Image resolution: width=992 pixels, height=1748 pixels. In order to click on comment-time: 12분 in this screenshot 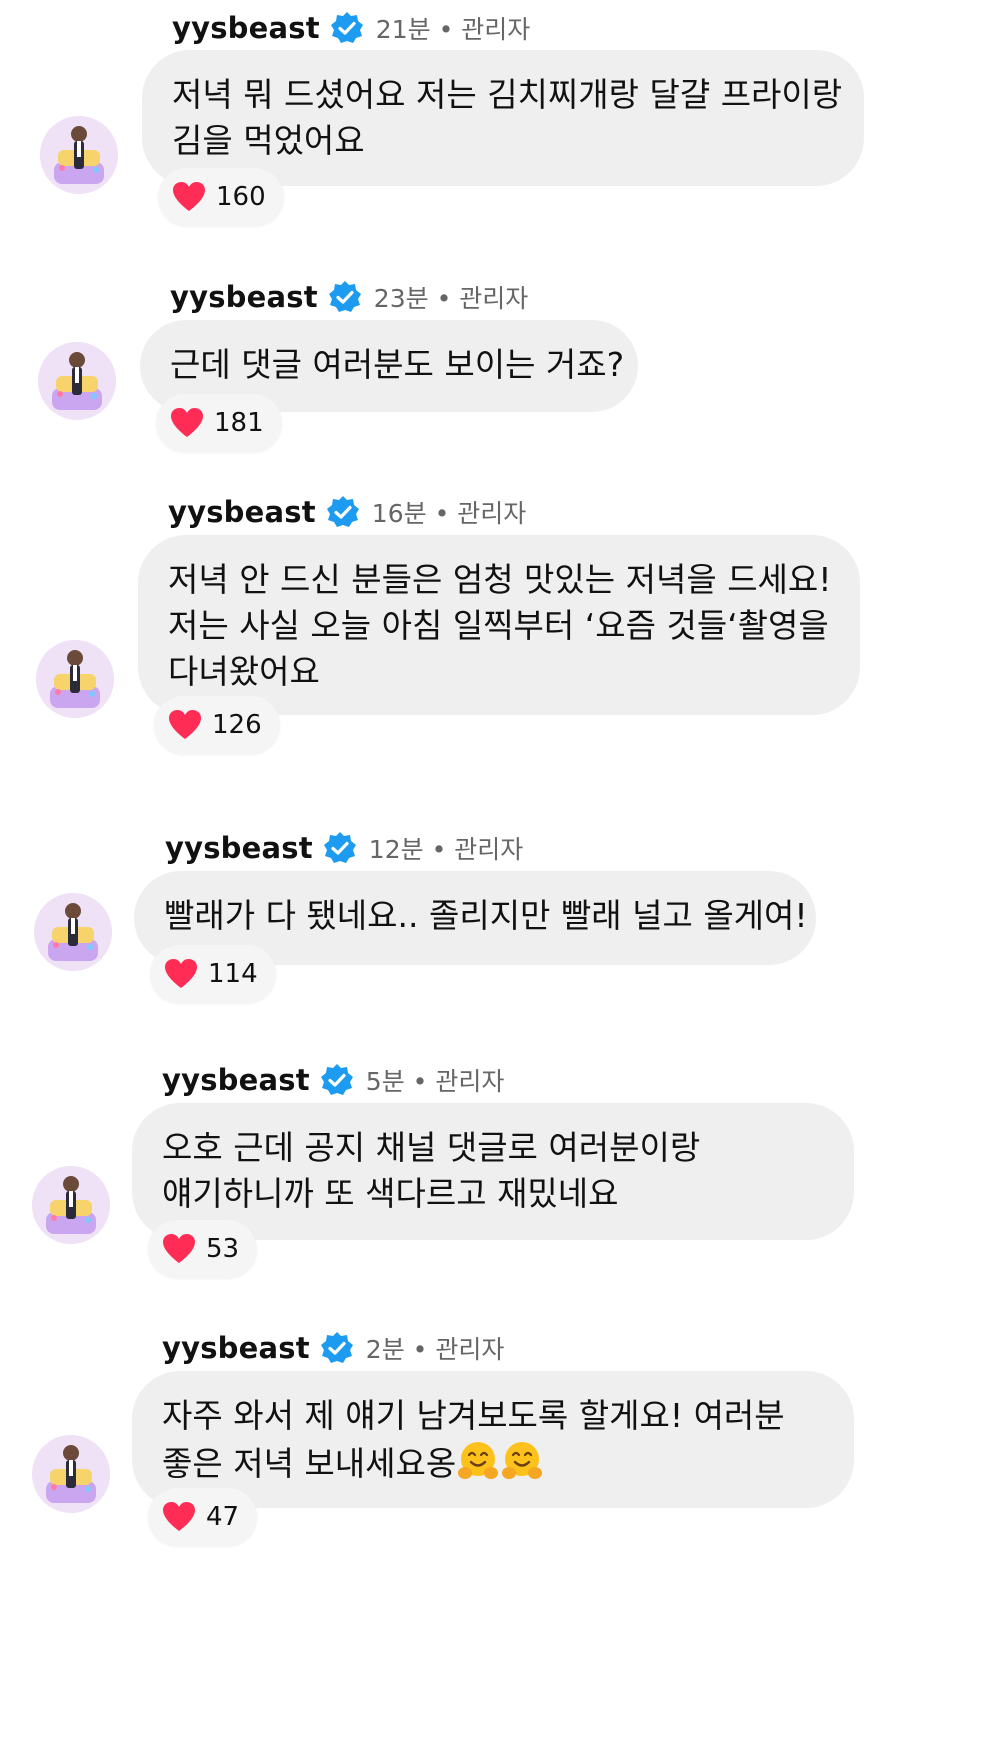, I will do `click(396, 849)`.